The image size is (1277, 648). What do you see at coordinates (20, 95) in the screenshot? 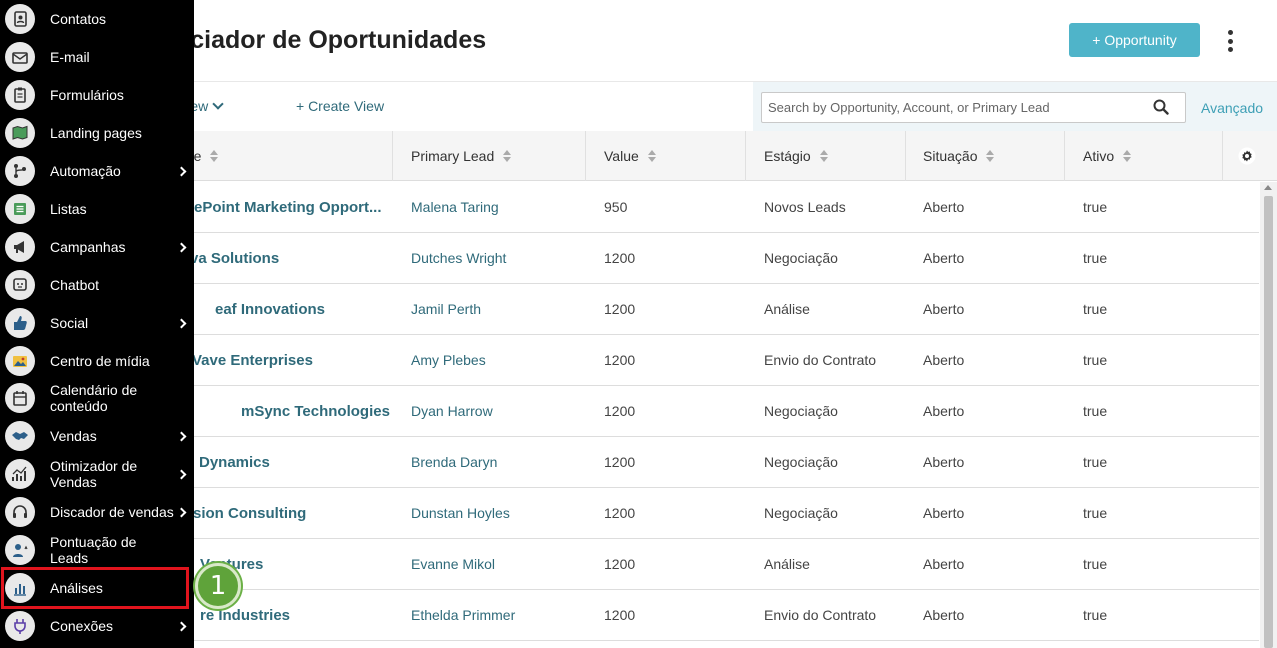
I see `forms-icon` at bounding box center [20, 95].